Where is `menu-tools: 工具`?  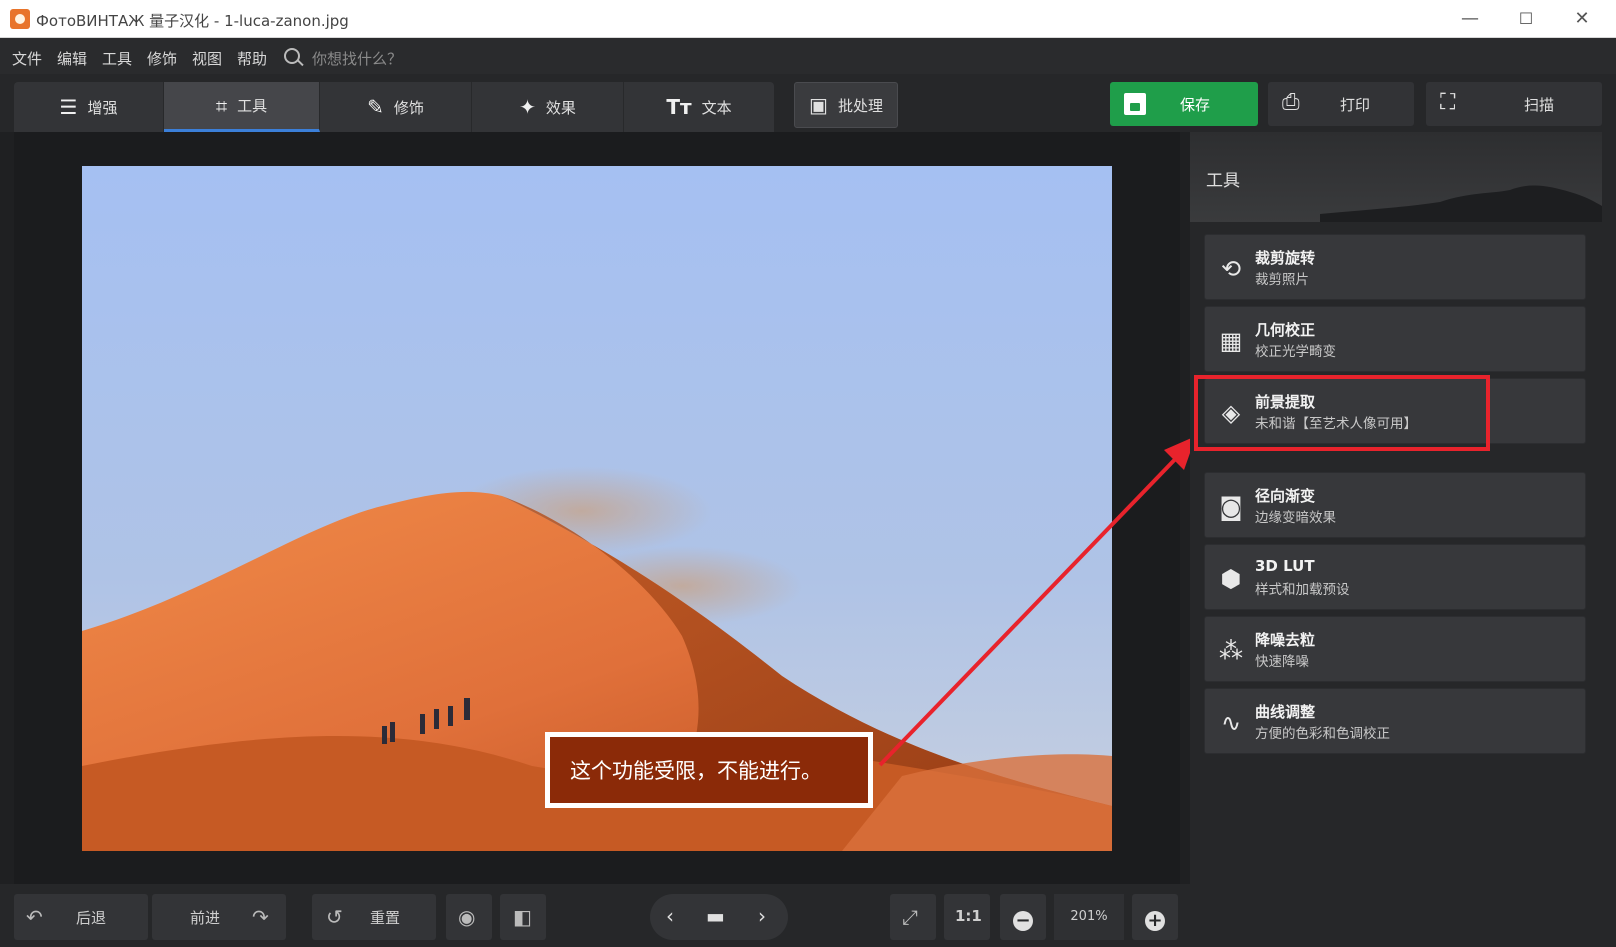
menu-tools: 工具 is located at coordinates (117, 58).